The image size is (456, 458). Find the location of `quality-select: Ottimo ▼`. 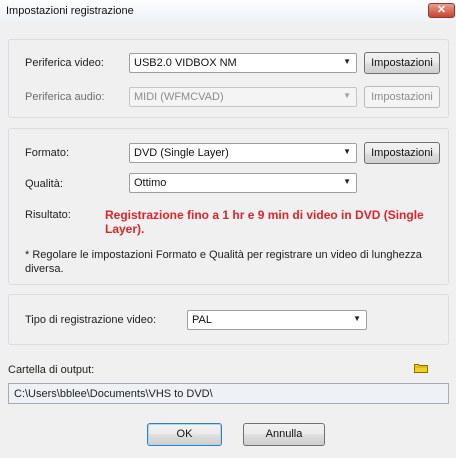

quality-select: Ottimo ▼ is located at coordinates (243, 183).